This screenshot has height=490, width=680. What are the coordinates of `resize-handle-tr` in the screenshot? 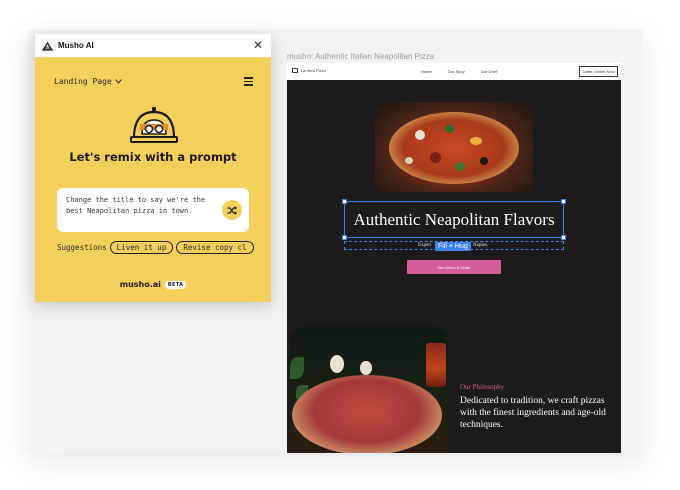 It's located at (563, 201).